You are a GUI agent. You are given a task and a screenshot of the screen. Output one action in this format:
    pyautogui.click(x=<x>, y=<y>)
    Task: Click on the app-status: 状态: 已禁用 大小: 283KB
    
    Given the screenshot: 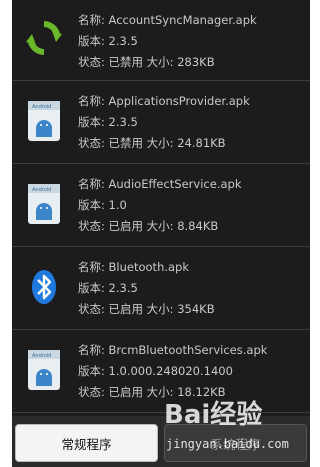 What is the action you would take?
    pyautogui.click(x=146, y=62)
    